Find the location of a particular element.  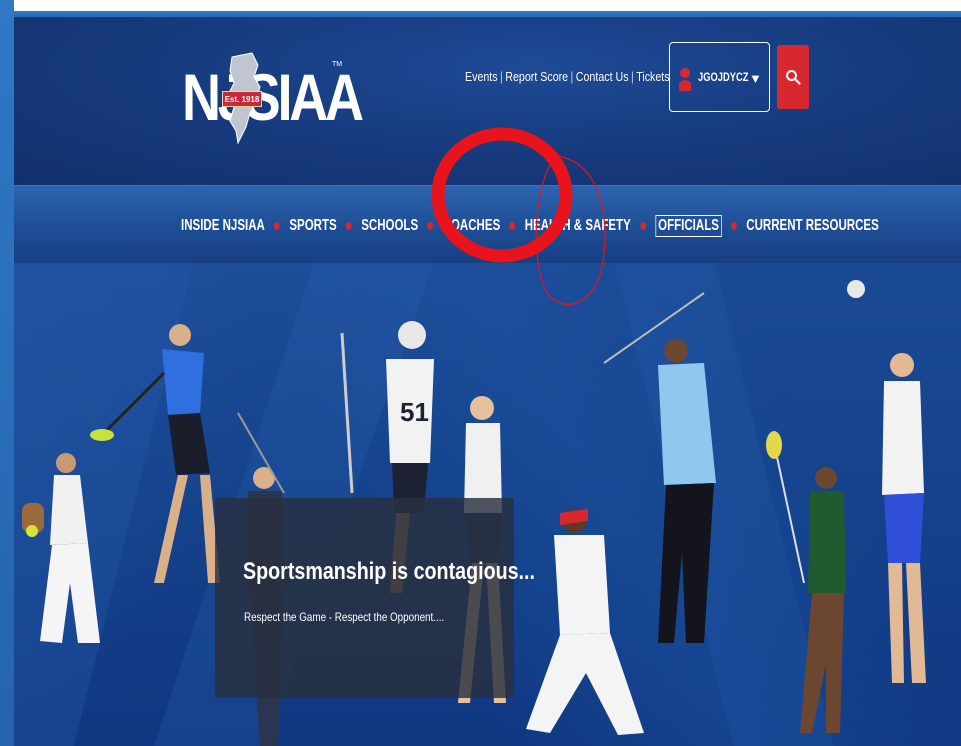

njsiaa-logo: NJSIAA Est. 1918 TM is located at coordinates (273, 101).